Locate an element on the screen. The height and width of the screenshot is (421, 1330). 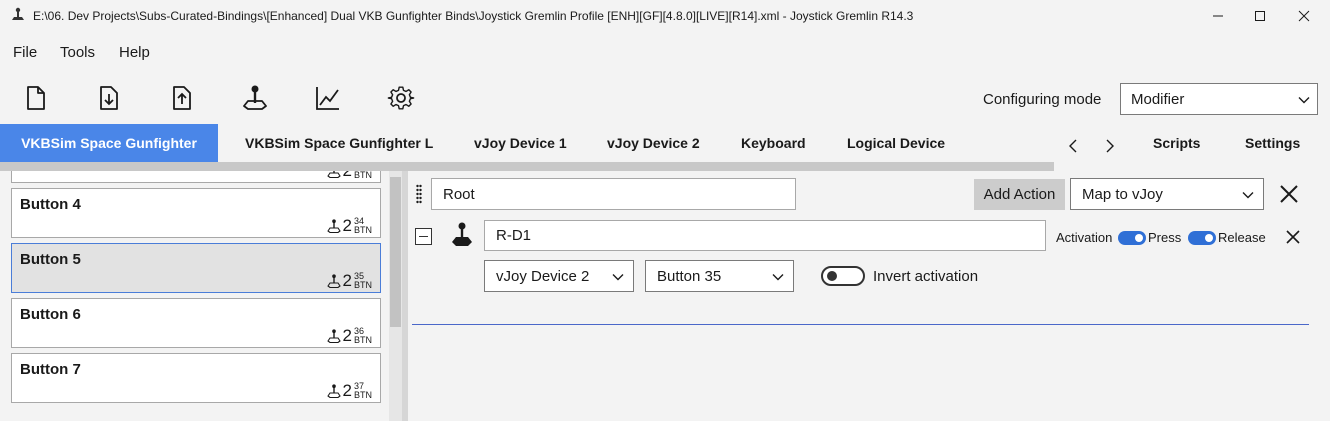
scrollbar-thumb is located at coordinates (395, 252).